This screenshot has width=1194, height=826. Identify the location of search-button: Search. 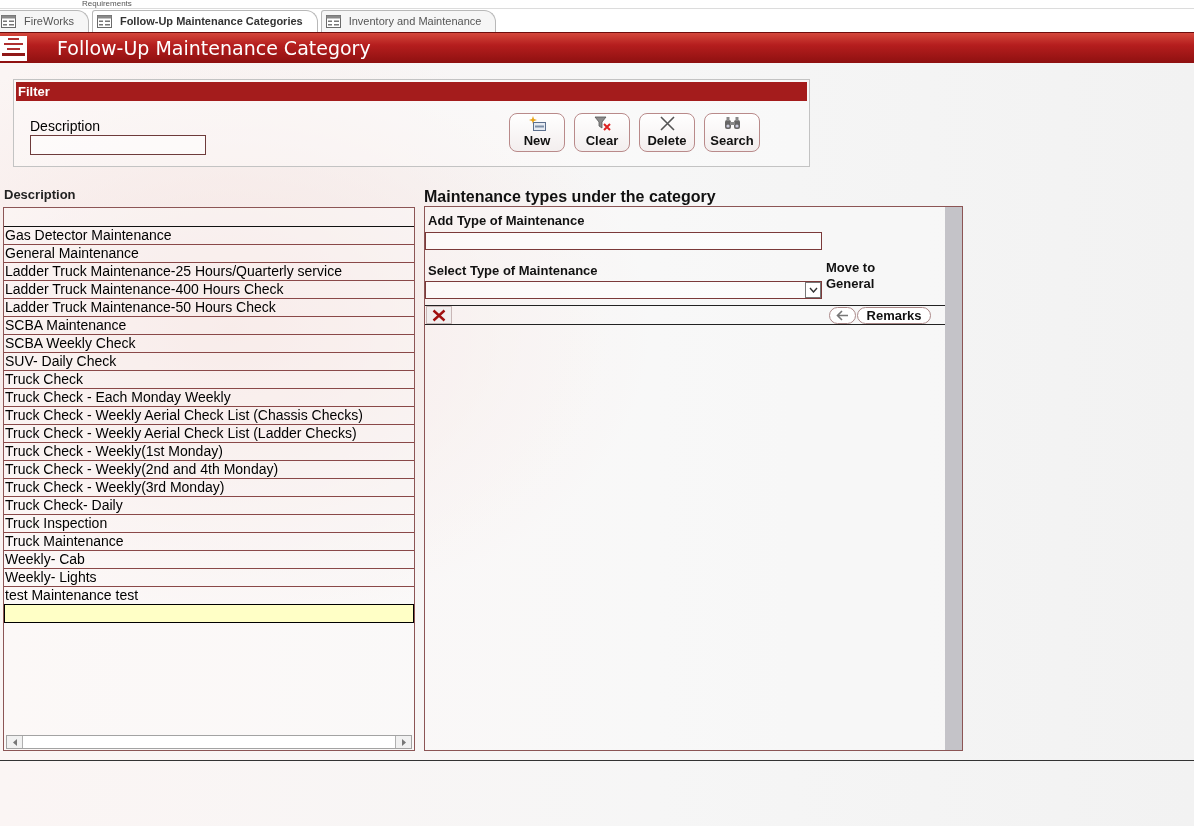
(732, 132).